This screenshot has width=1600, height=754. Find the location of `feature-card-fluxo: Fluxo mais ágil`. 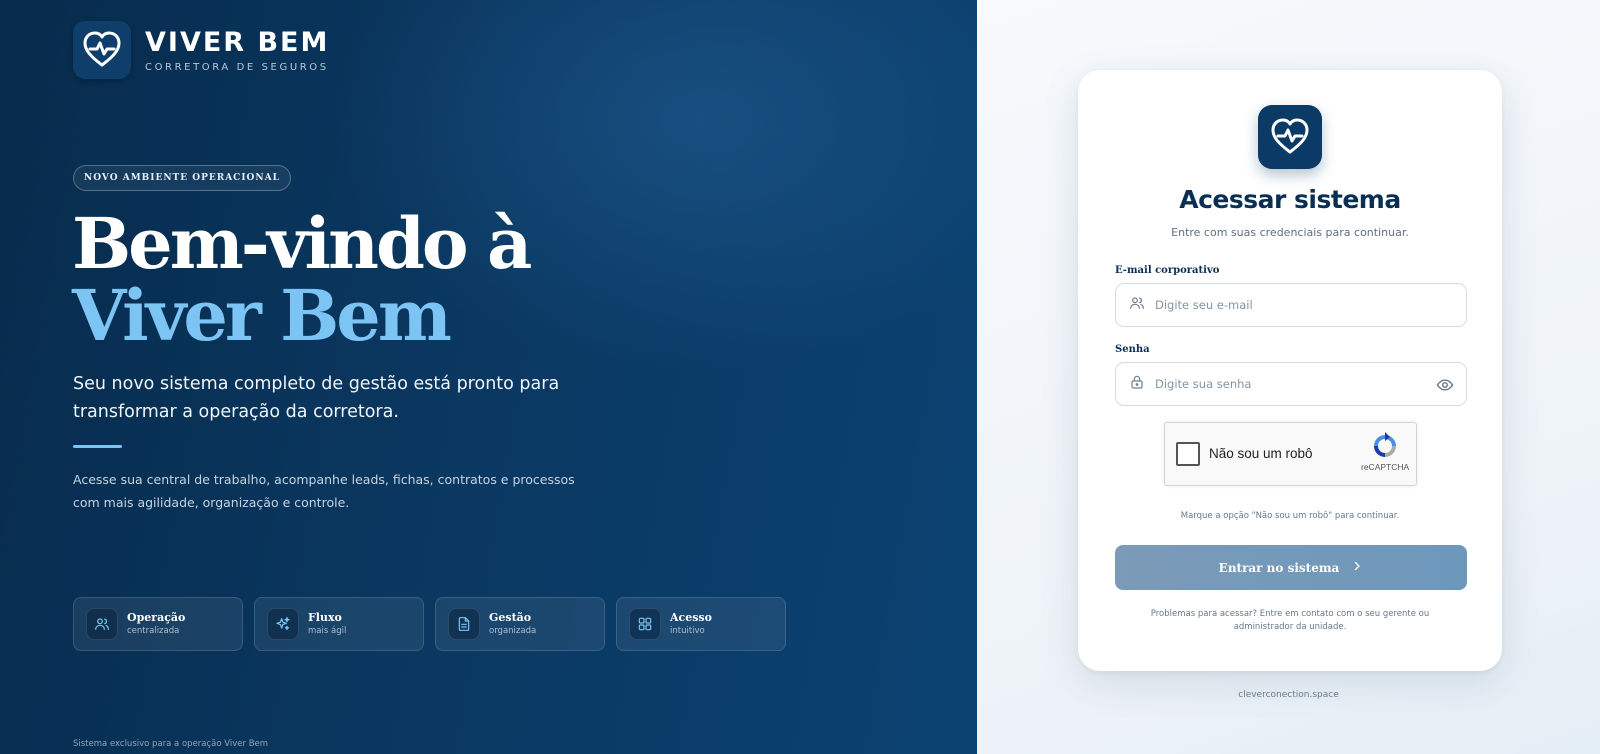

feature-card-fluxo: Fluxo mais ágil is located at coordinates (339, 624).